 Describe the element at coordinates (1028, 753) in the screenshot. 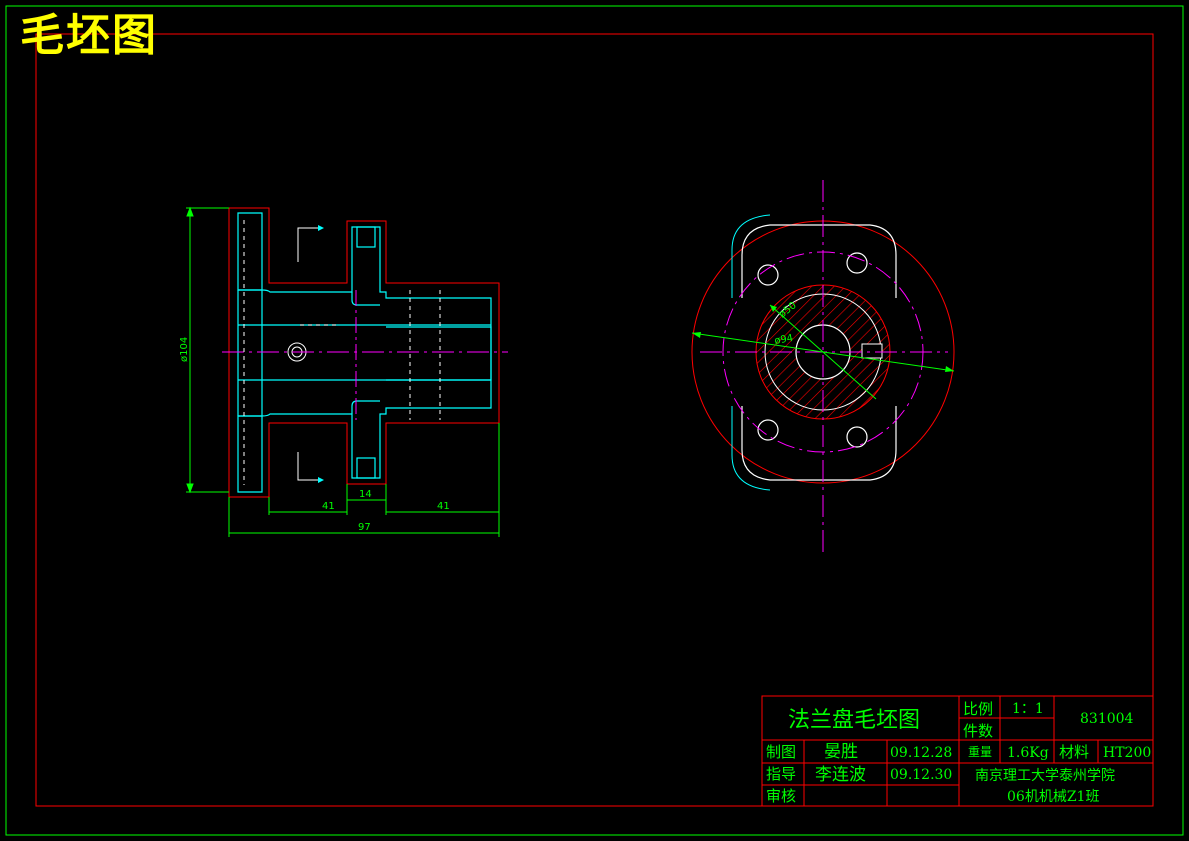

I see `tb-weight-value: 1.6Kg` at that location.